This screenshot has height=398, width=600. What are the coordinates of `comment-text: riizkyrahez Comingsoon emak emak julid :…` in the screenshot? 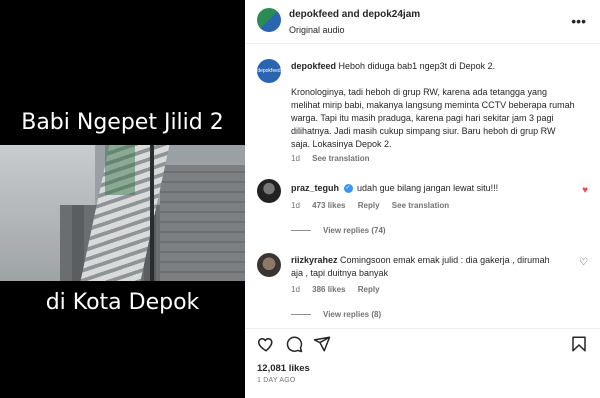 It's located at (426, 267).